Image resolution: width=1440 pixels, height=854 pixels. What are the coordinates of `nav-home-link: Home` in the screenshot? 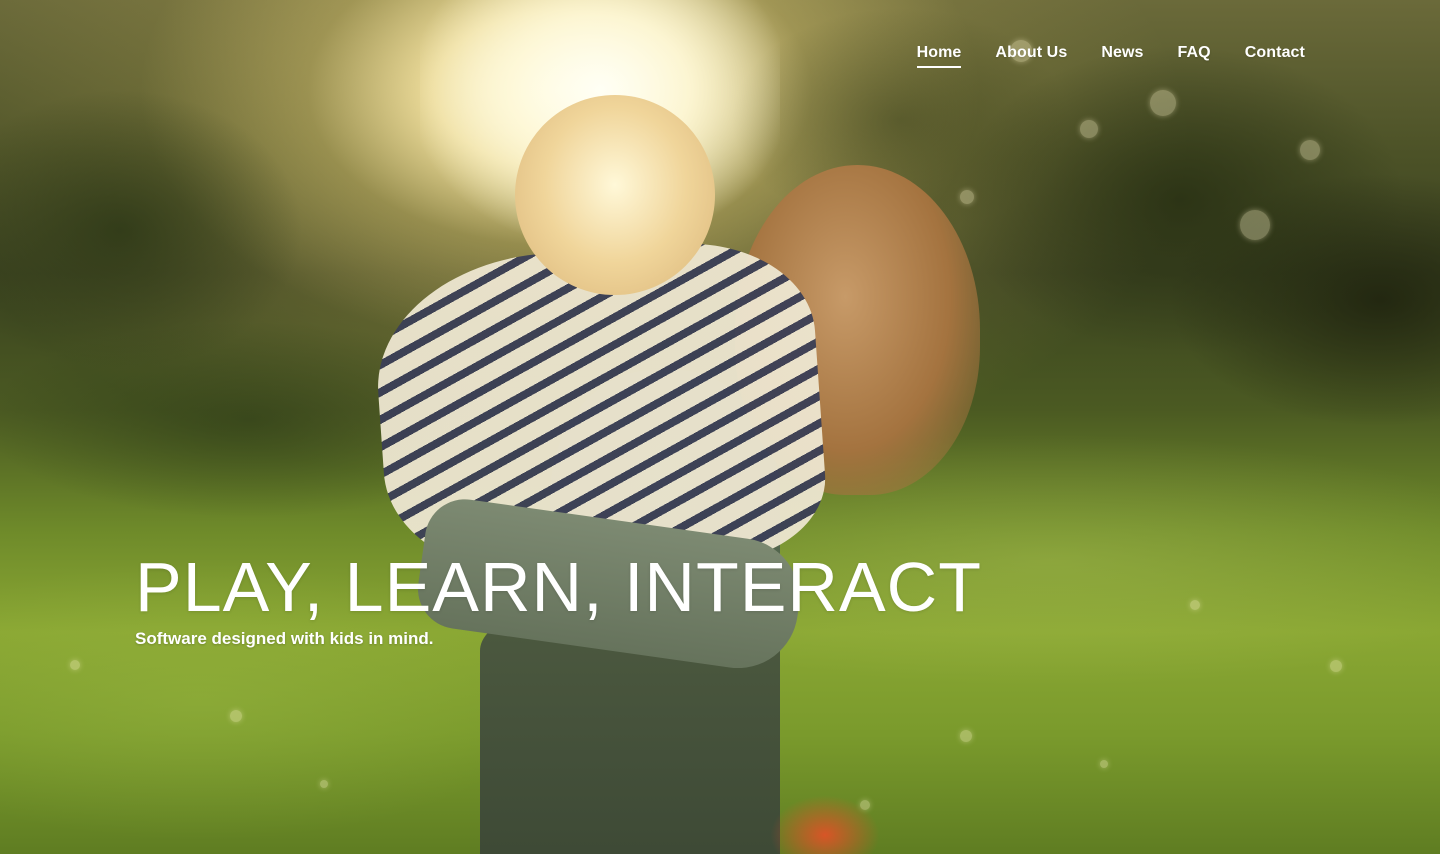 It's located at (939, 56).